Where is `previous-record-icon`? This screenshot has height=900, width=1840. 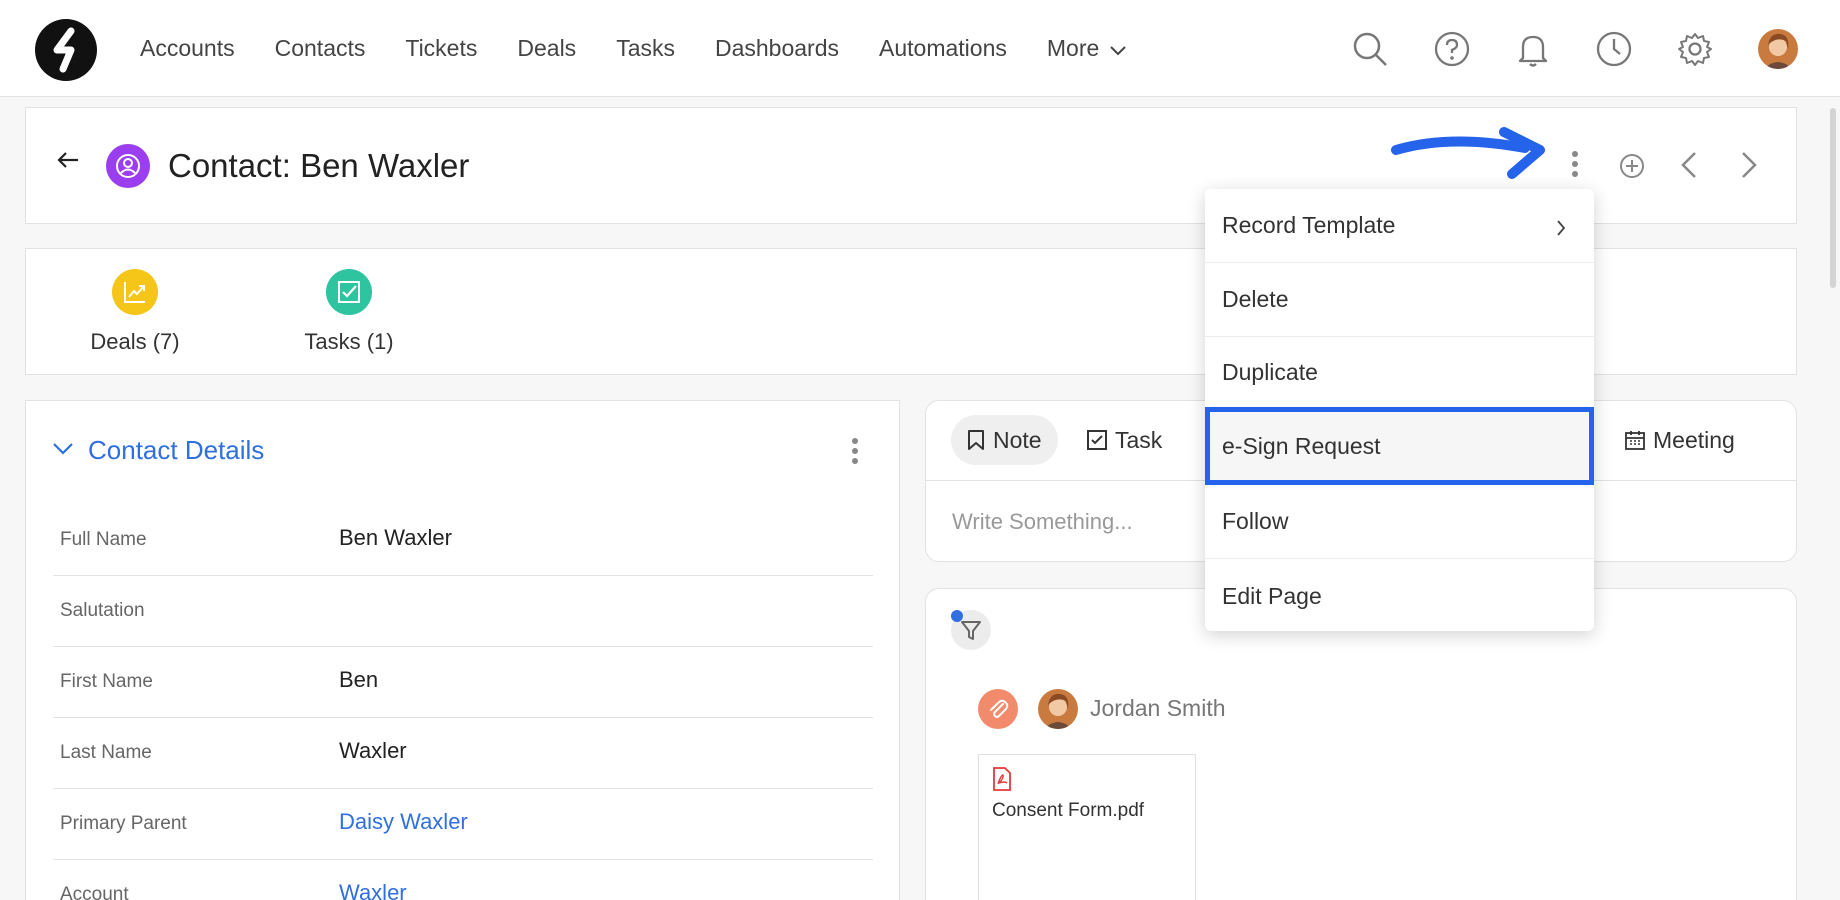 previous-record-icon is located at coordinates (1689, 167).